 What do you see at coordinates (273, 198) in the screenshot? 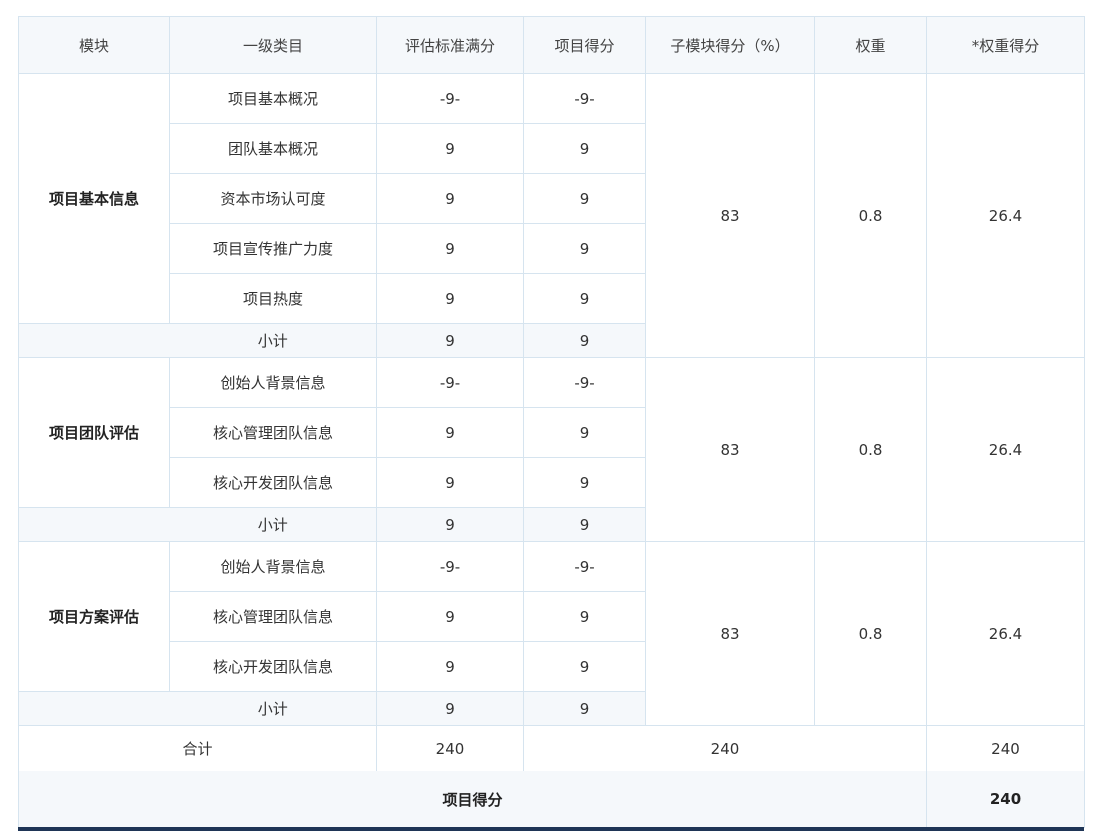
I see `category-cell: 资本市场认可度` at bounding box center [273, 198].